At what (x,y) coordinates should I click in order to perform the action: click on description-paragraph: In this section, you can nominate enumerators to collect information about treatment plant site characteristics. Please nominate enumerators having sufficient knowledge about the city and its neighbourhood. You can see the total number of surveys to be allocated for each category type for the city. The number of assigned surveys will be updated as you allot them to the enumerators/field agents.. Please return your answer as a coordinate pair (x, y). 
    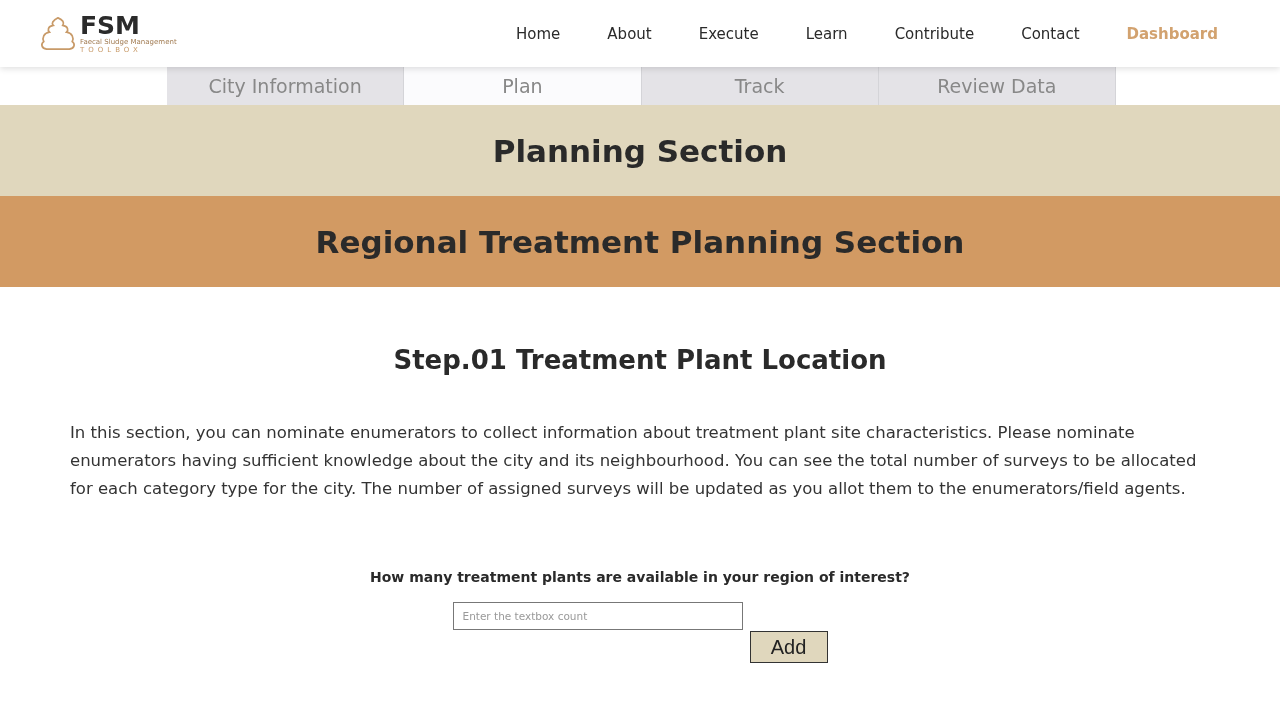
    Looking at the image, I should click on (634, 461).